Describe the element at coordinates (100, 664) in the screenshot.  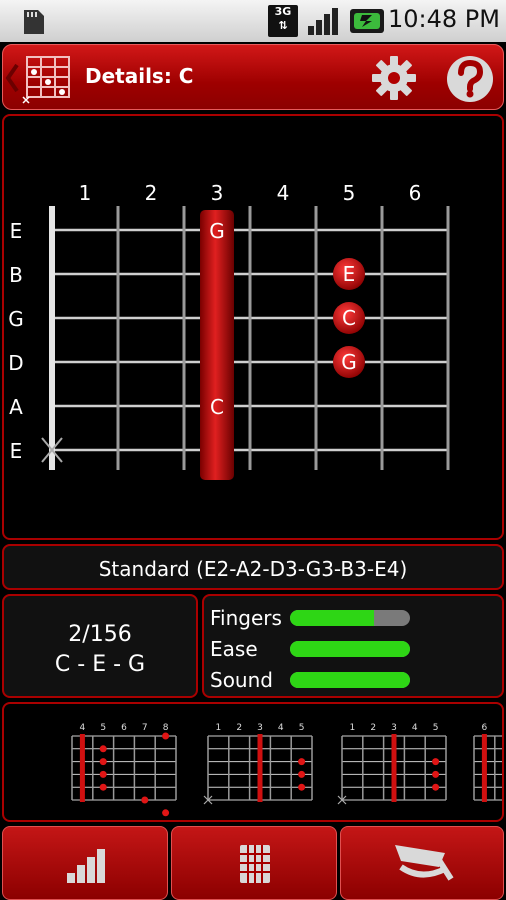
I see `chord-notes: C - E - G` at that location.